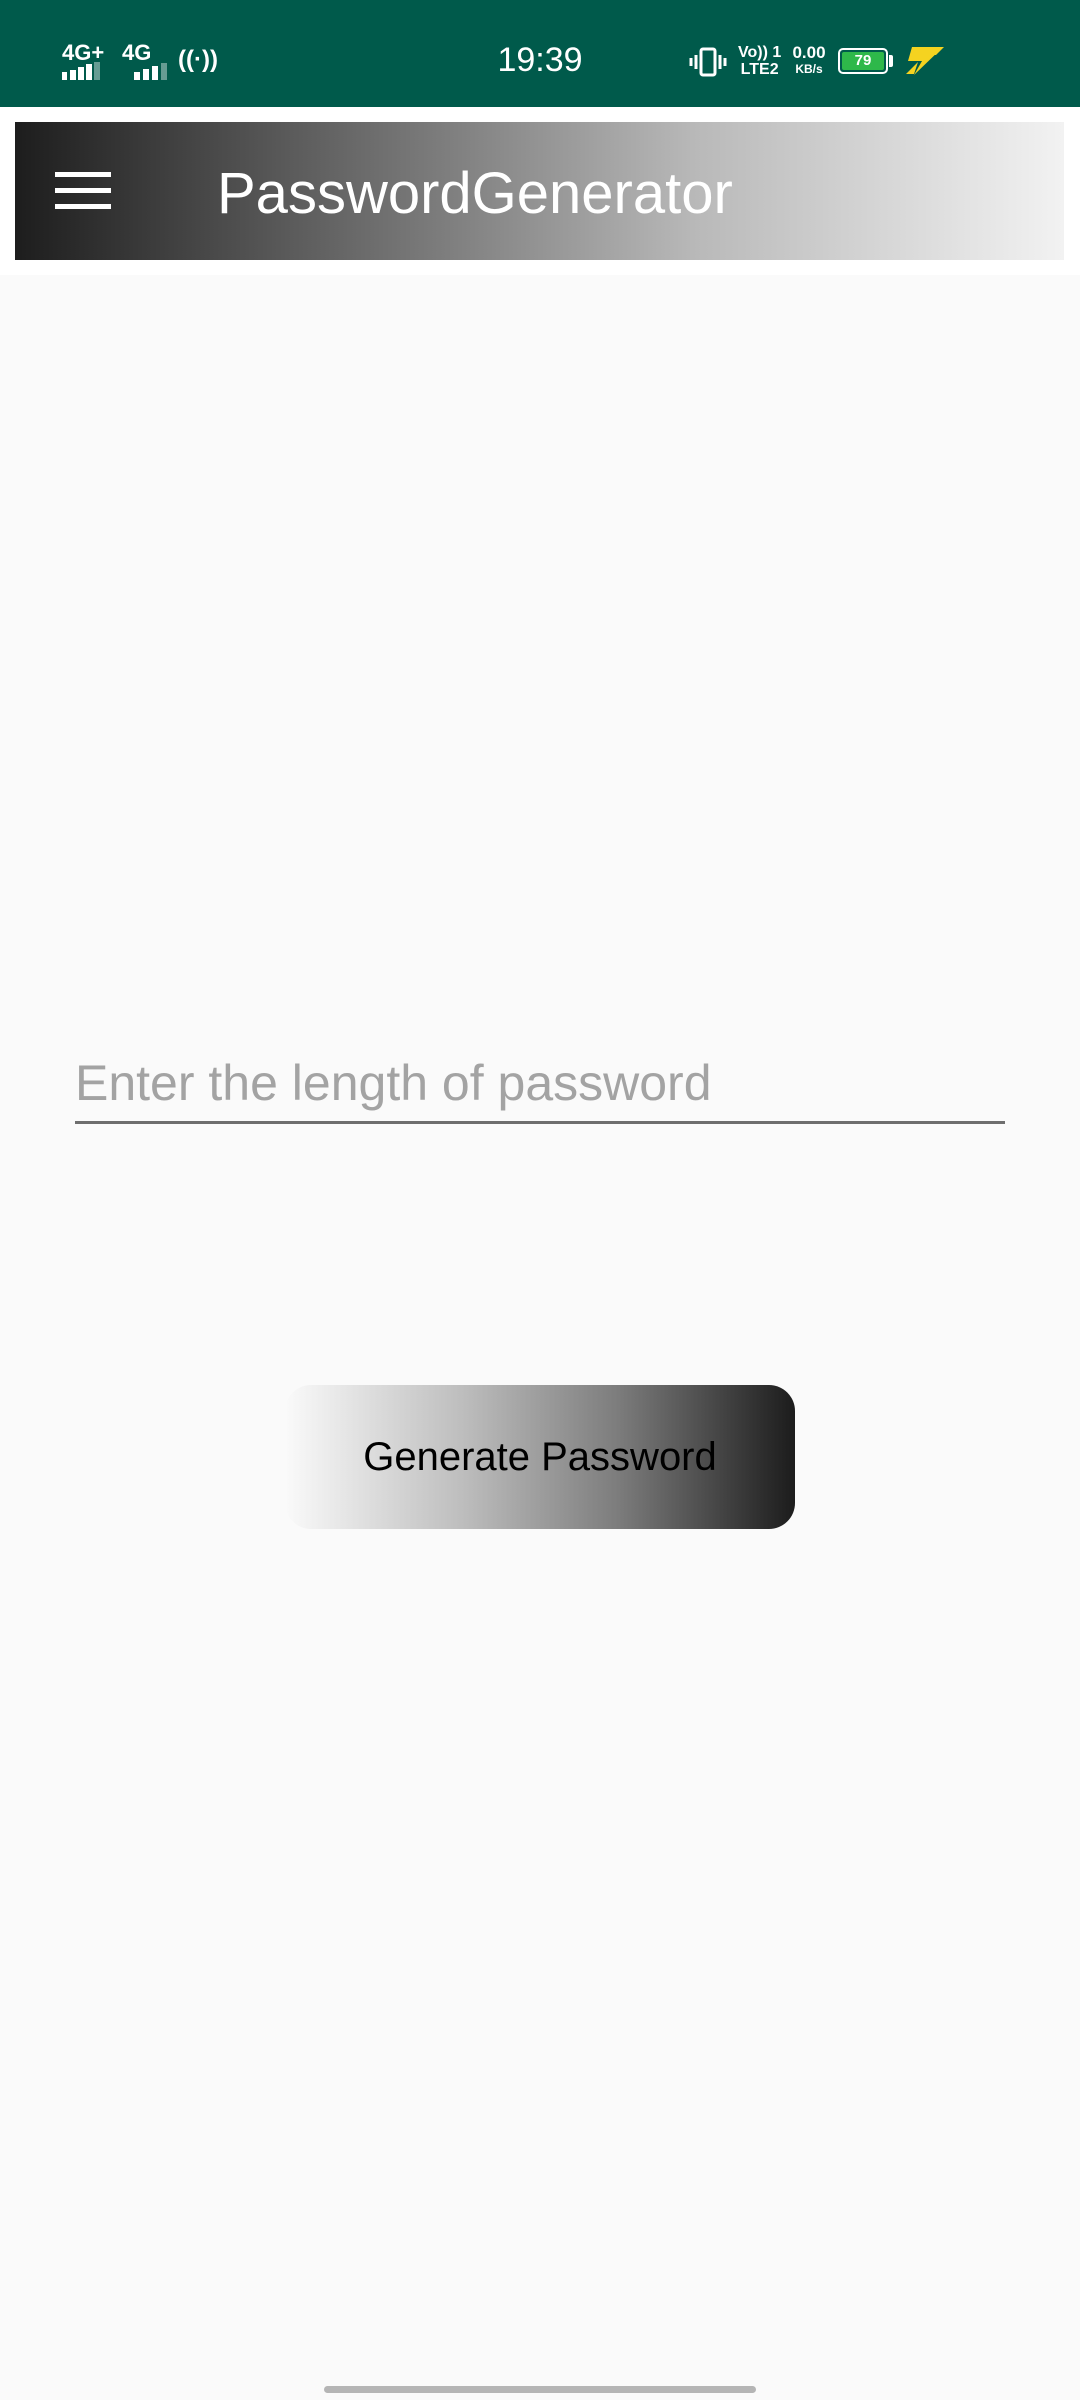 This screenshot has width=1080, height=2400. I want to click on volte-indicator: Vo)) 1 LTE2, so click(759, 61).